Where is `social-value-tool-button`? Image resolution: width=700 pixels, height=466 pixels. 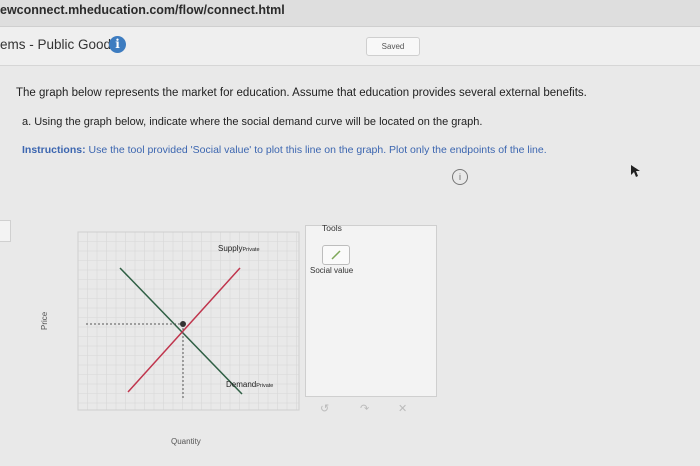 social-value-tool-button is located at coordinates (336, 255).